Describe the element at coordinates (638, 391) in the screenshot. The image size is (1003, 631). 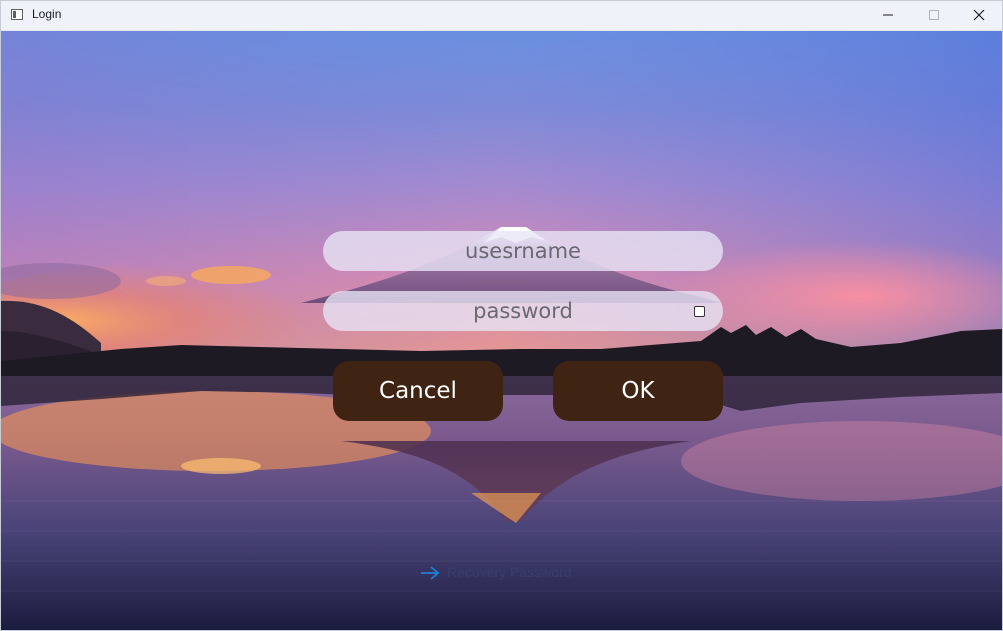
I see `ok-button: OK` at that location.